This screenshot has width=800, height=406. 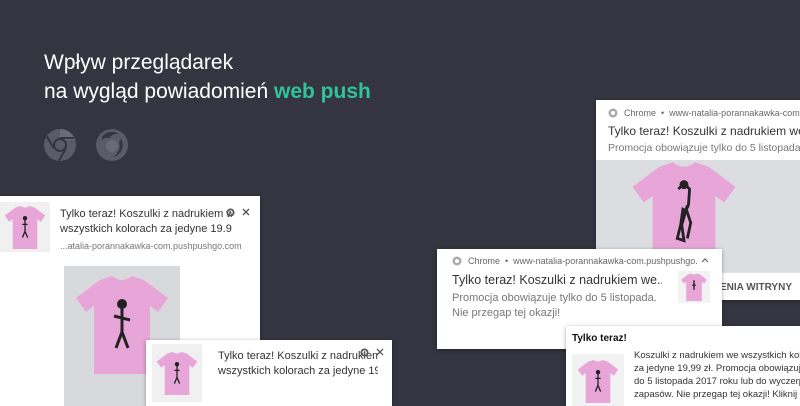 I want to click on heading-line-2: na wygląd powiadomień web push, so click(x=207, y=91).